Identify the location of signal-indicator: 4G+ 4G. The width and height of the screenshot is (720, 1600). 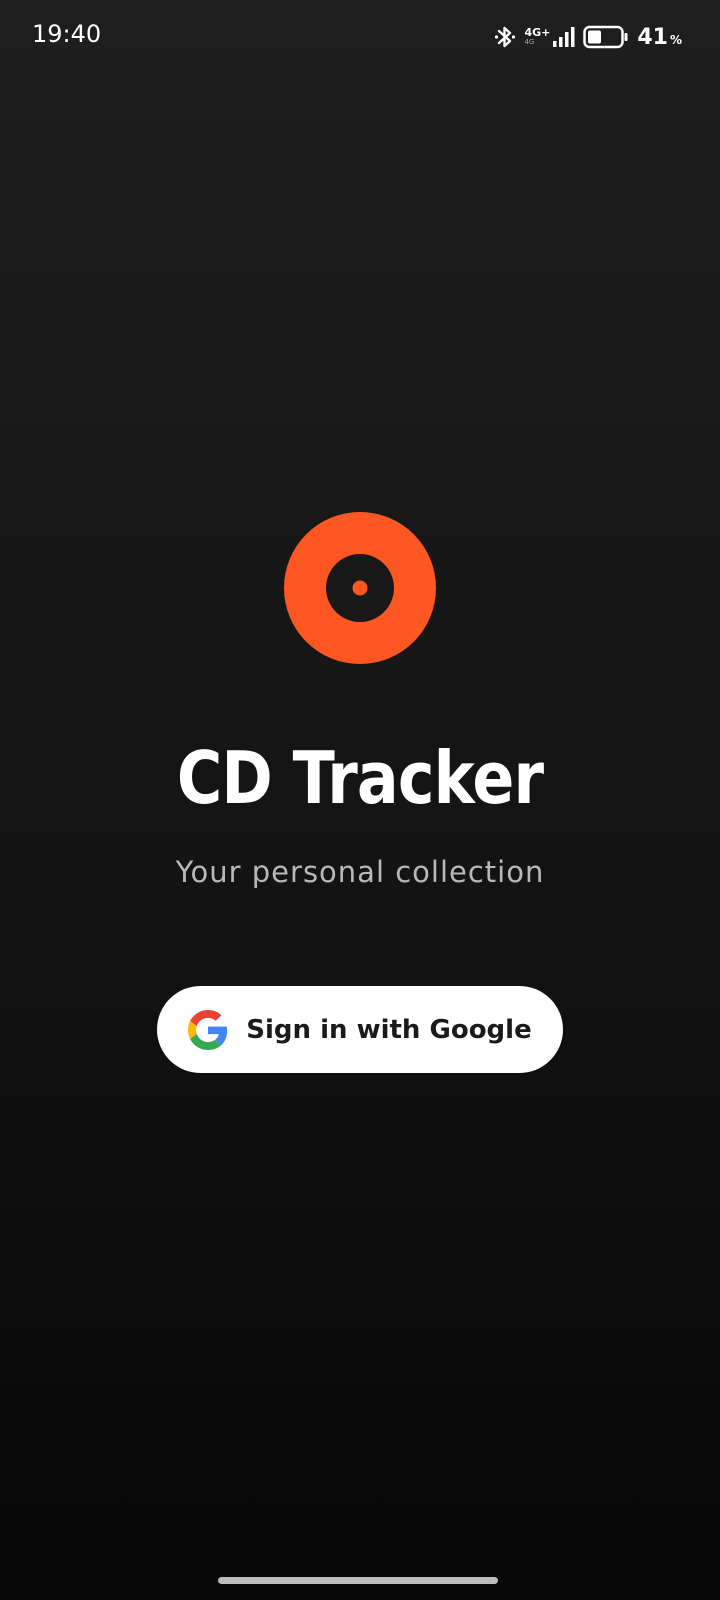
(549, 37).